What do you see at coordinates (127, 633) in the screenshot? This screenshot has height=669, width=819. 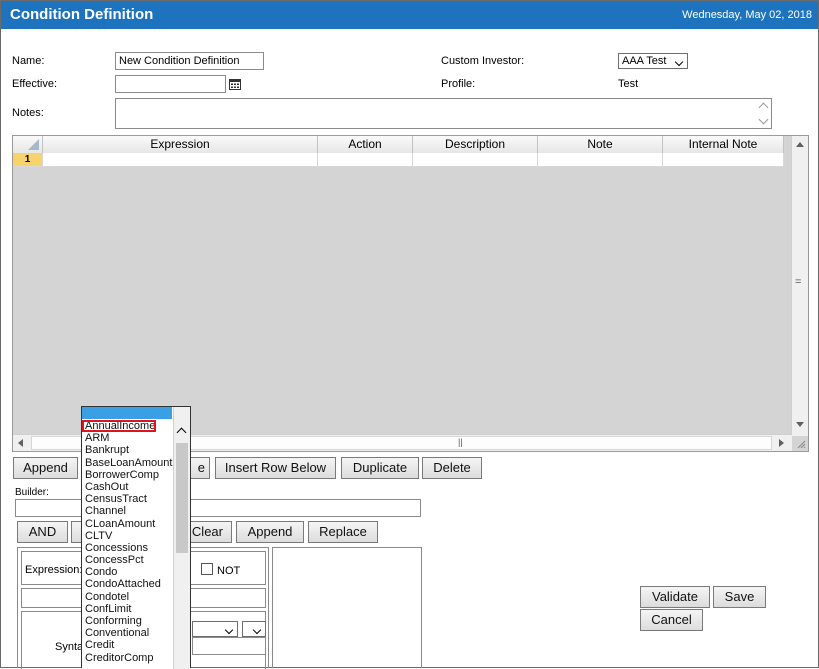 I see `dropdown-option: Conventional` at bounding box center [127, 633].